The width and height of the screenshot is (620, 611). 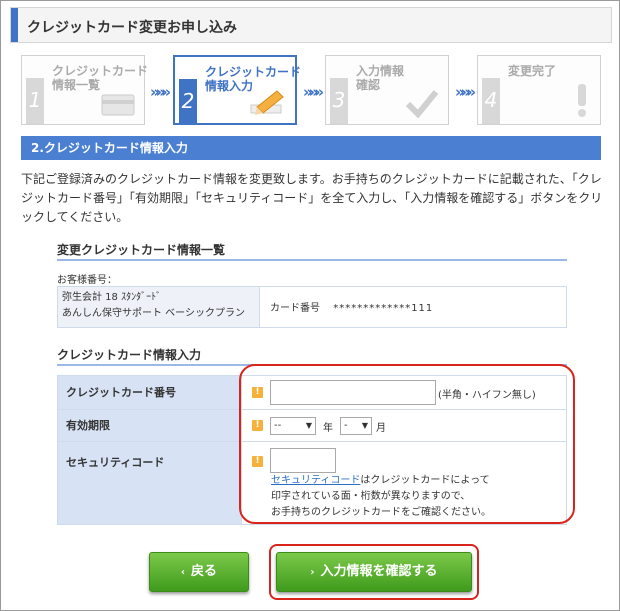 I want to click on step-arrow-1: »»», so click(x=160, y=92).